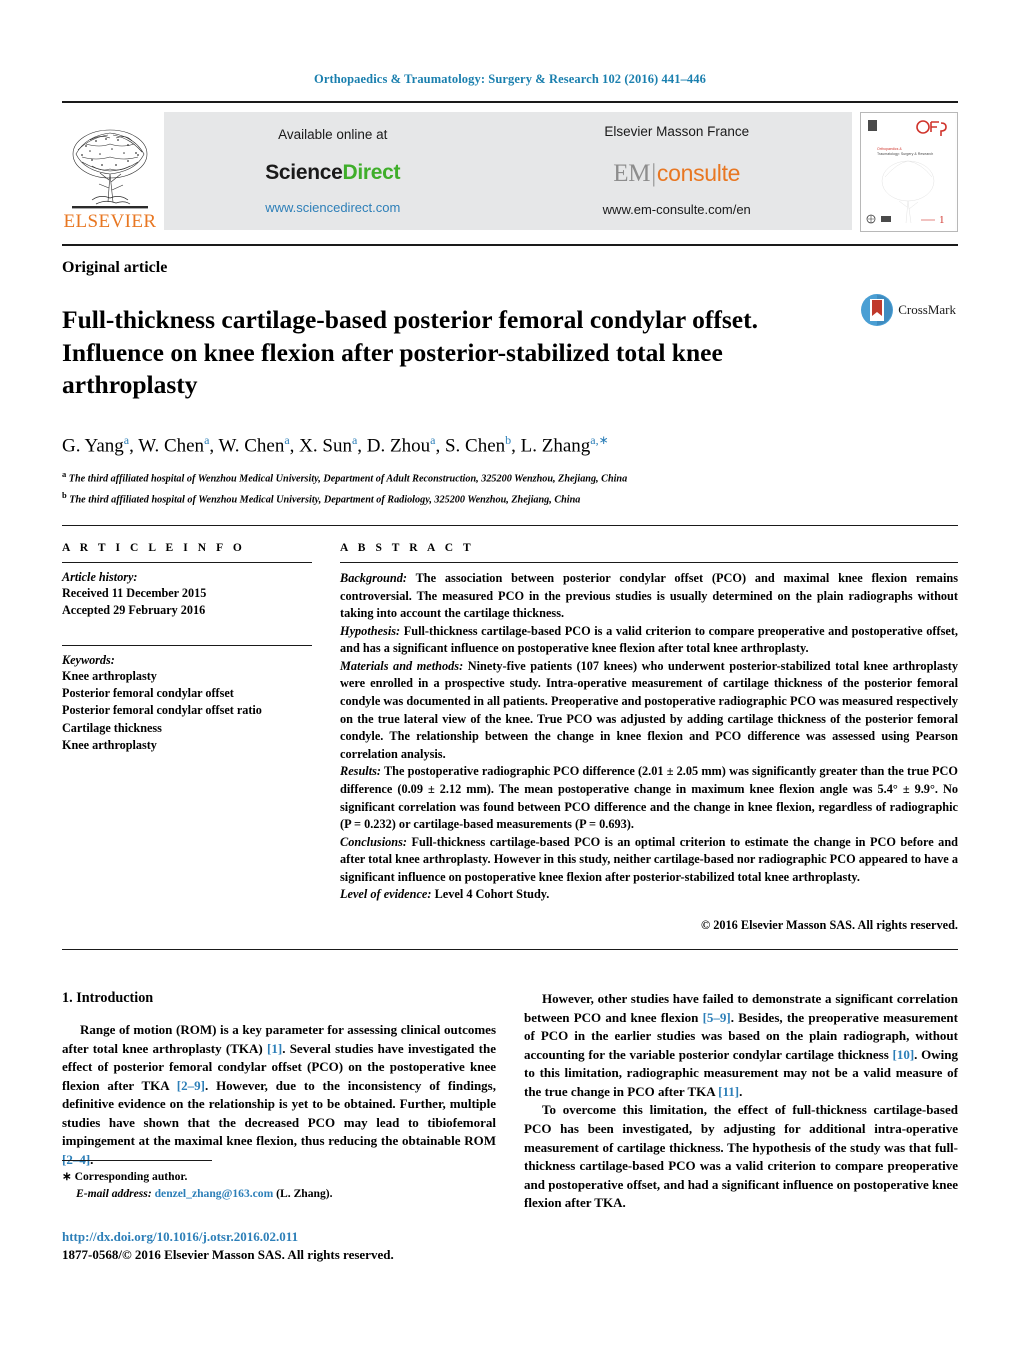 This screenshot has height=1351, width=1020. Describe the element at coordinates (510, 949) in the screenshot. I see `abstract-bottom-rule` at that location.